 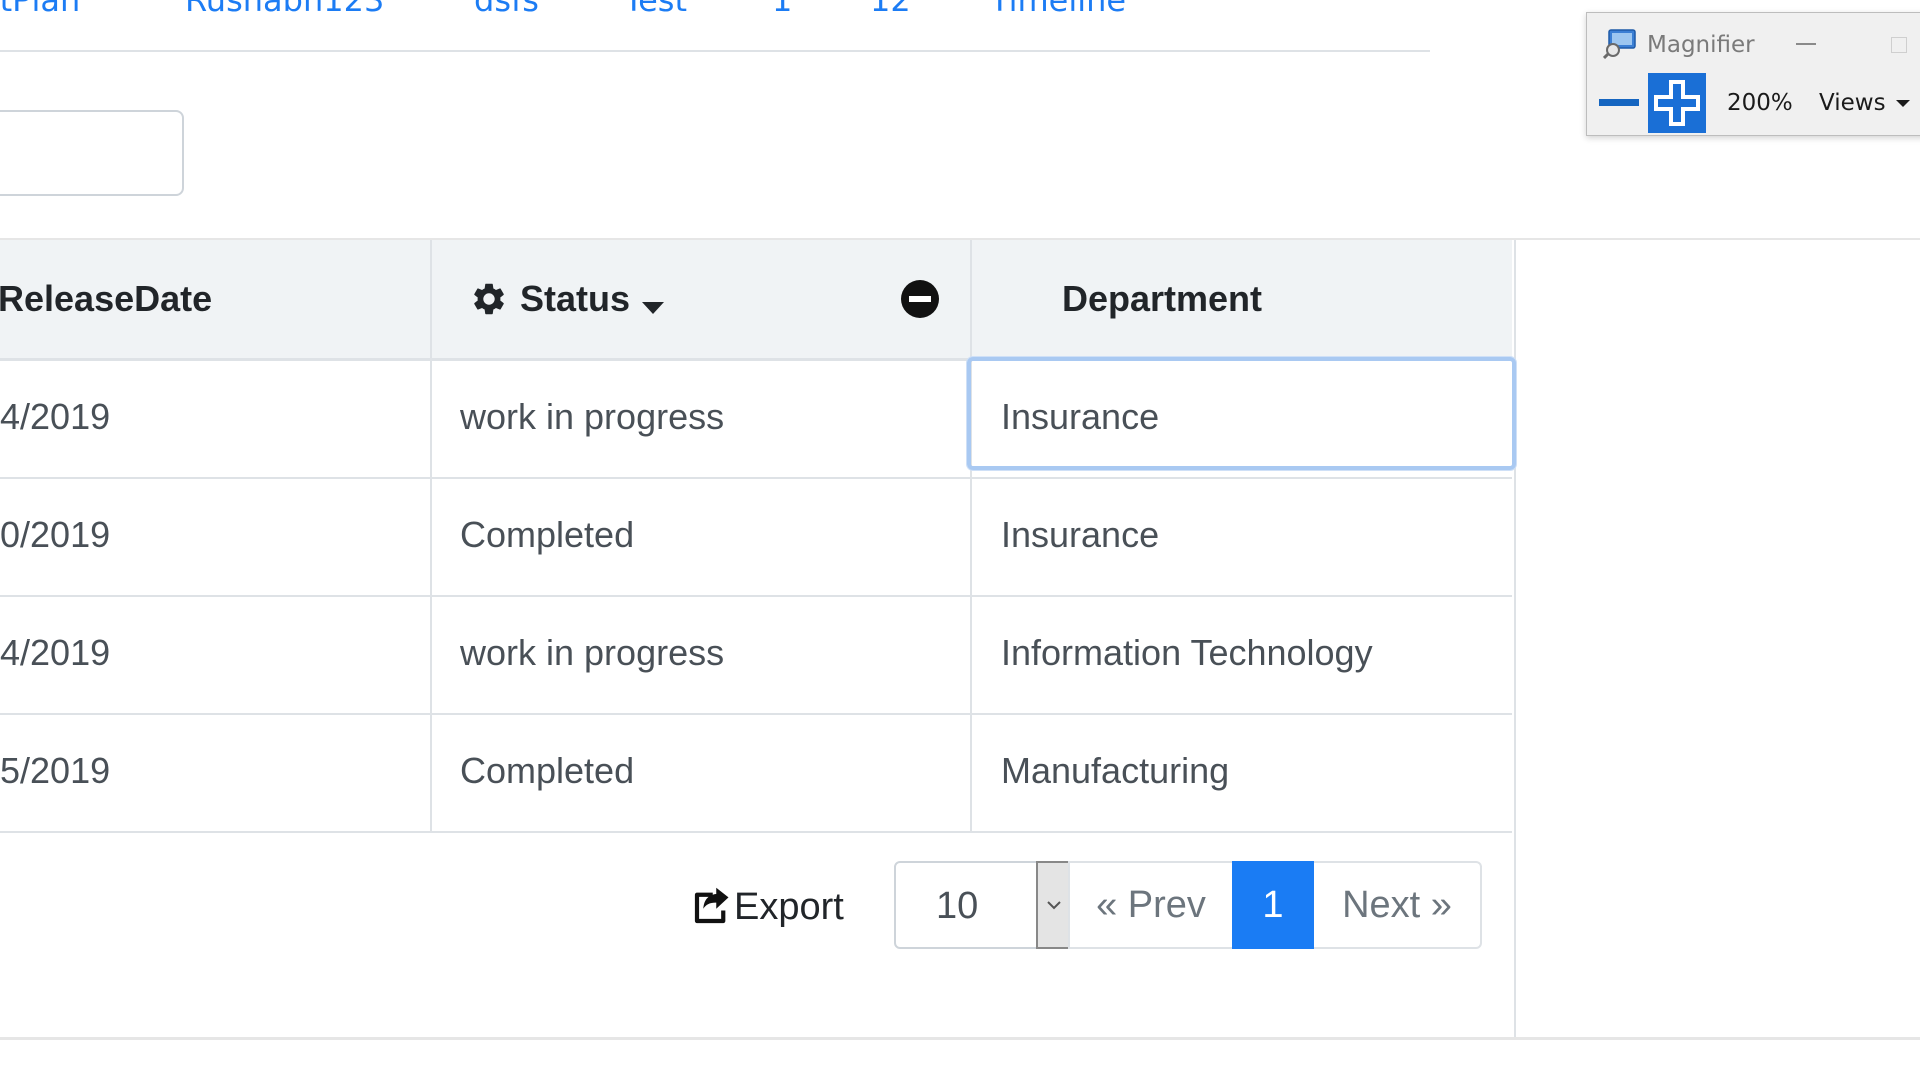 What do you see at coordinates (1760, 103) in the screenshot?
I see `zoom-level: 200%` at bounding box center [1760, 103].